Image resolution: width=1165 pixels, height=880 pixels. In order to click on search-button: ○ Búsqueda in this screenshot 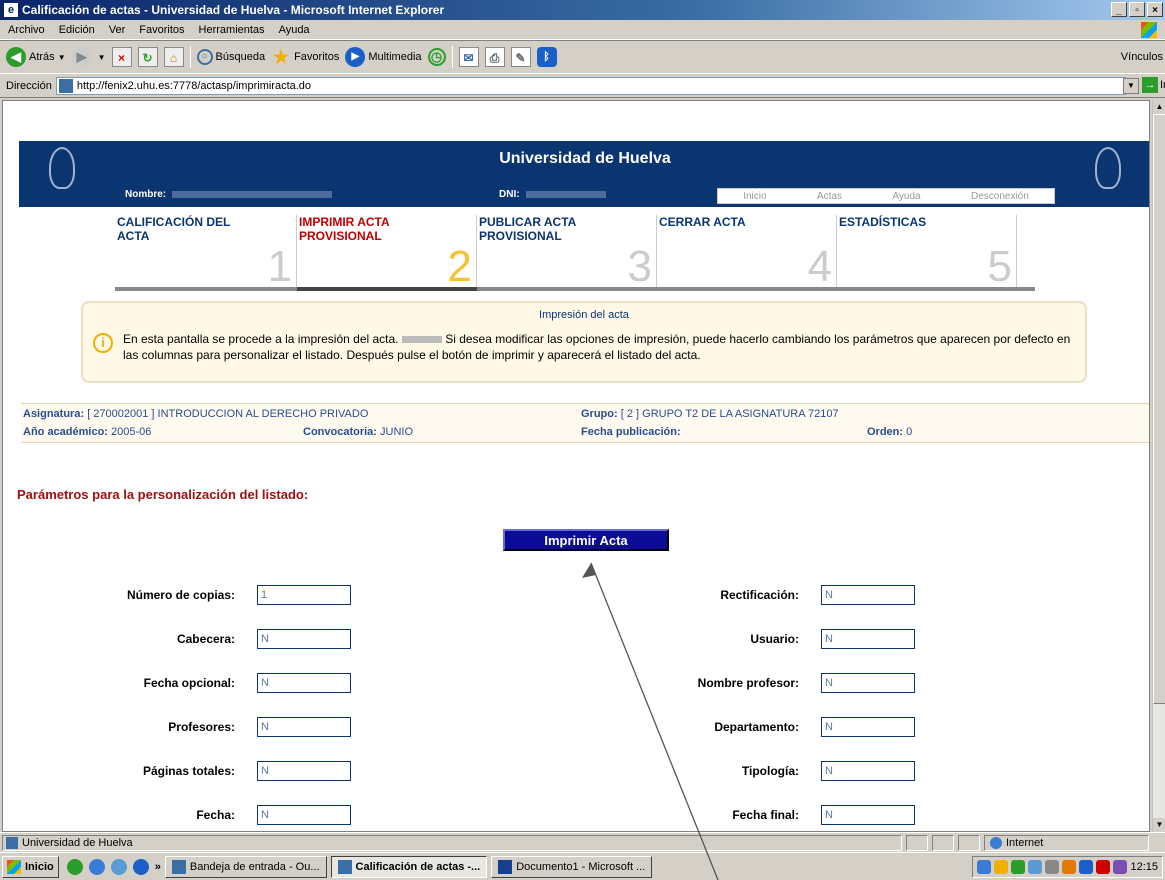, I will do `click(231, 57)`.